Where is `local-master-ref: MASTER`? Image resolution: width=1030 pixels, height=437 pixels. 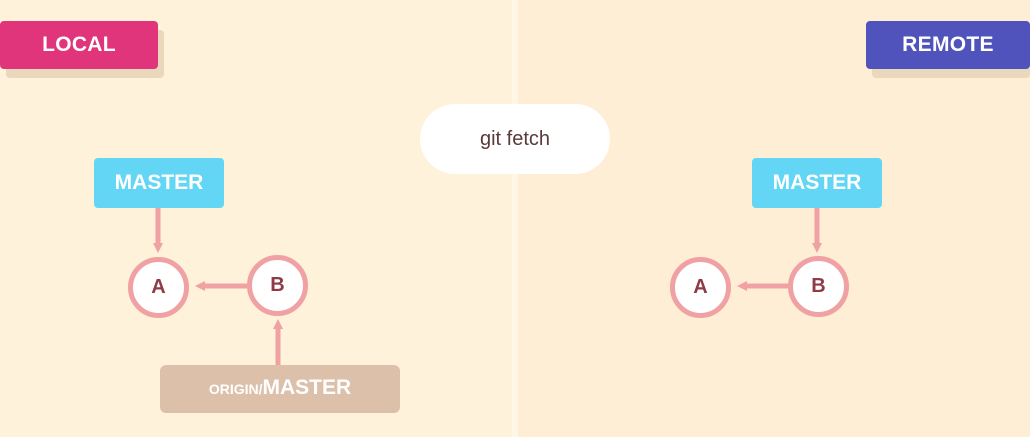
local-master-ref: MASTER is located at coordinates (159, 183).